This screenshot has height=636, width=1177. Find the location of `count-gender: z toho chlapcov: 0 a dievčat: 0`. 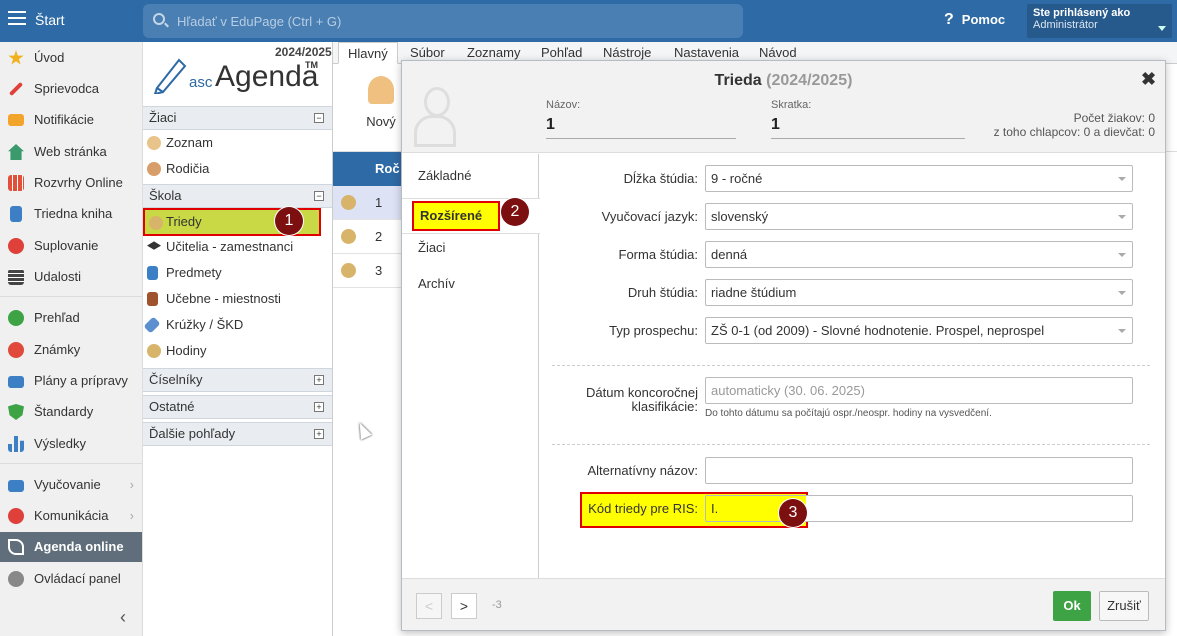

count-gender: z toho chlapcov: 0 a dievčat: 0 is located at coordinates (1074, 132).